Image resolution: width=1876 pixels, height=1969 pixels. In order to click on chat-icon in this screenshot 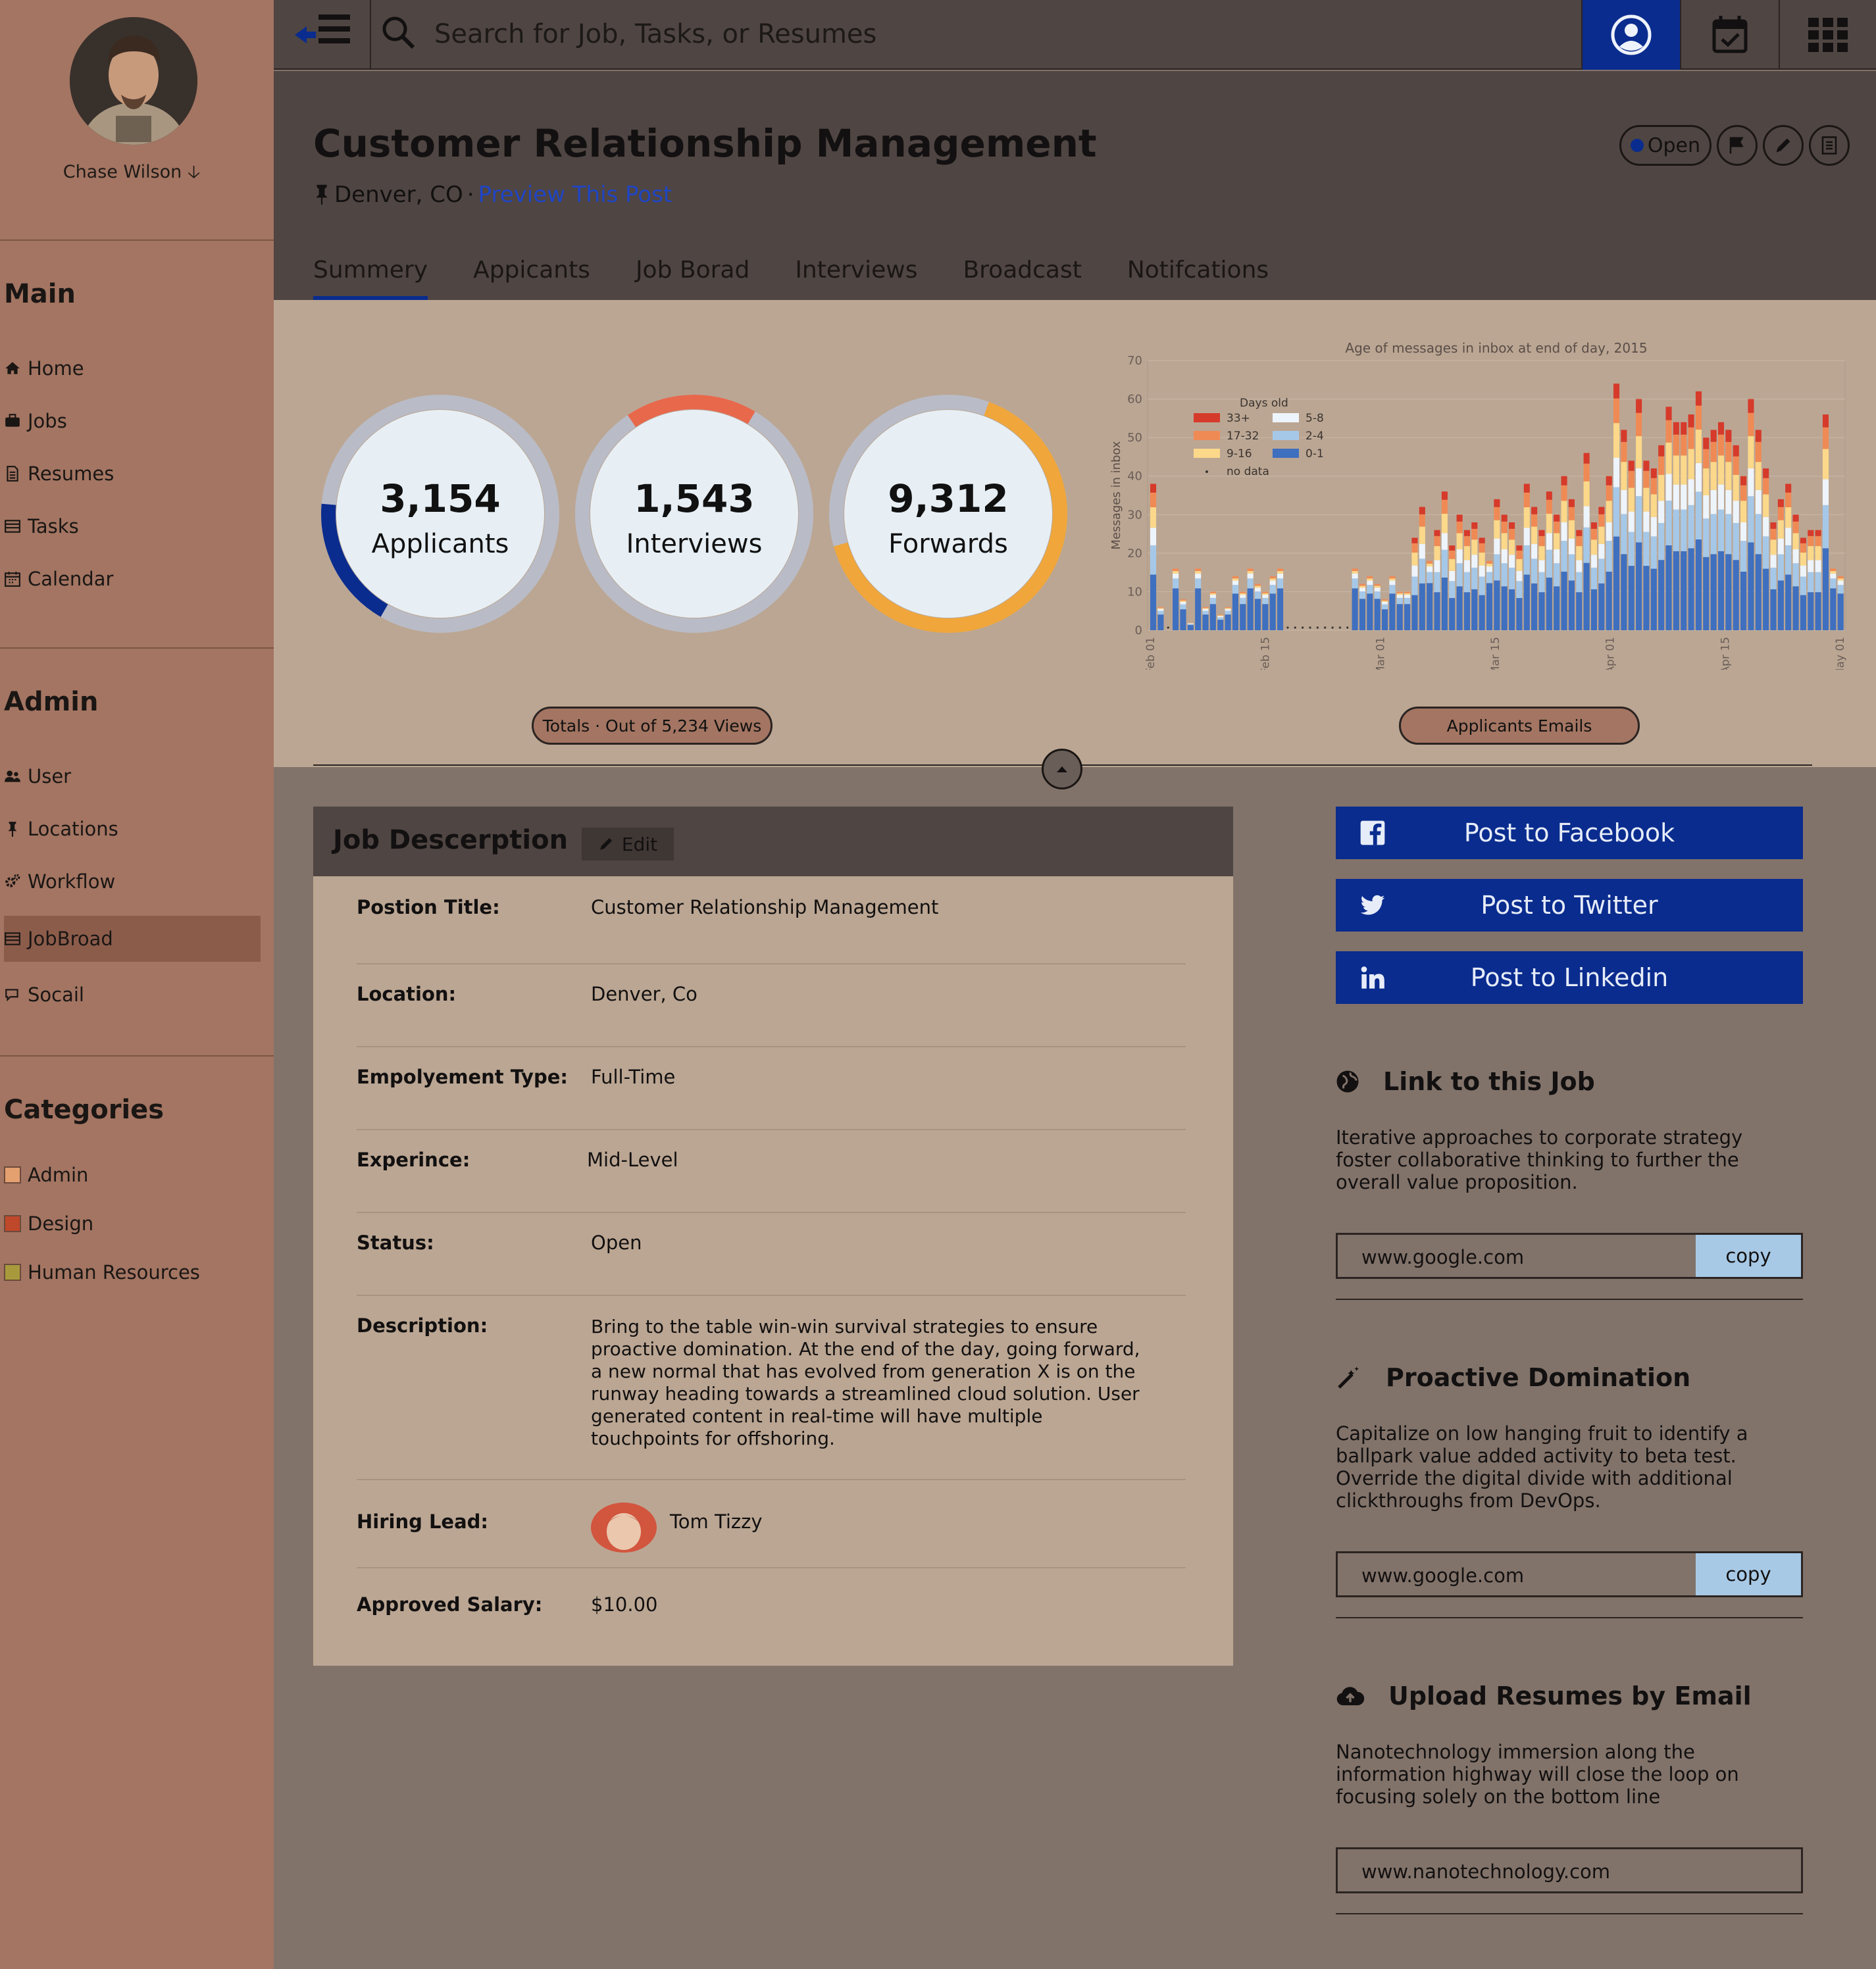, I will do `click(11, 995)`.